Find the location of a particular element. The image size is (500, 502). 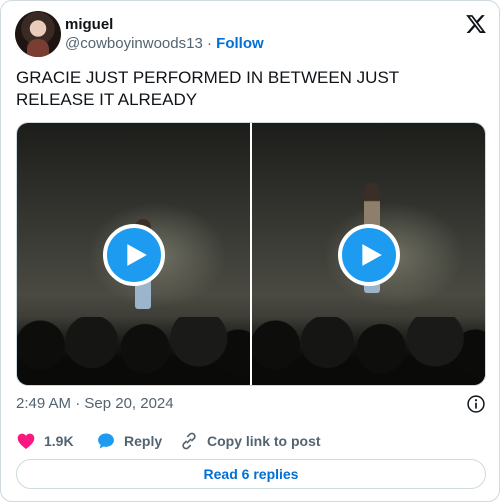

author-handle: @cowboyinwoods13 is located at coordinates (134, 43).